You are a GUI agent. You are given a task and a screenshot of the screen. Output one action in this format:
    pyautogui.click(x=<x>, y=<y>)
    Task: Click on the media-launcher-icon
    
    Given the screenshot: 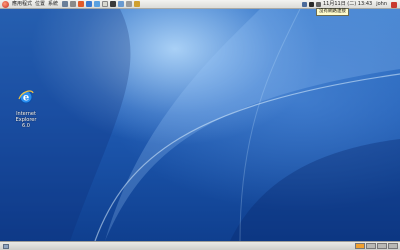 What is the action you would take?
    pyautogui.click(x=113, y=4)
    